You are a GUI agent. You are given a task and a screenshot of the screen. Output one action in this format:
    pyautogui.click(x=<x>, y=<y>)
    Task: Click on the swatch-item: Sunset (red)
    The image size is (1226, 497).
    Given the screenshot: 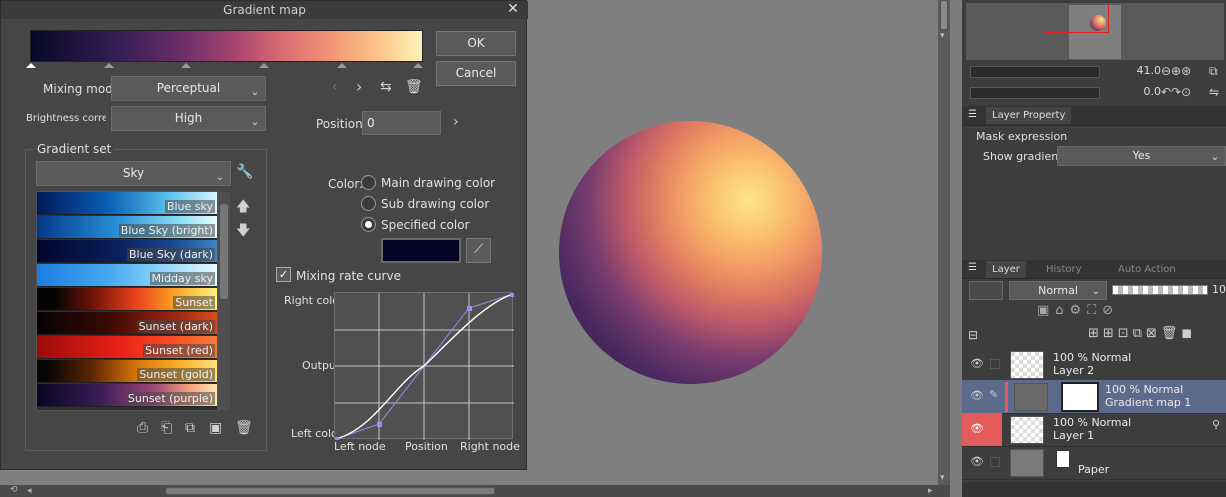 What is the action you would take?
    pyautogui.click(x=127, y=347)
    